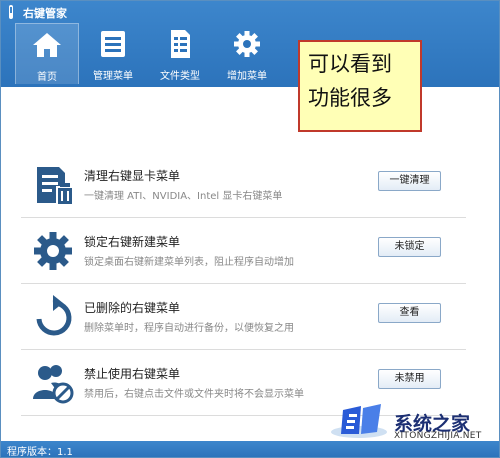 Image resolution: width=500 pixels, height=458 pixels. What do you see at coordinates (359, 421) in the screenshot?
I see `watermark-logo-icon` at bounding box center [359, 421].